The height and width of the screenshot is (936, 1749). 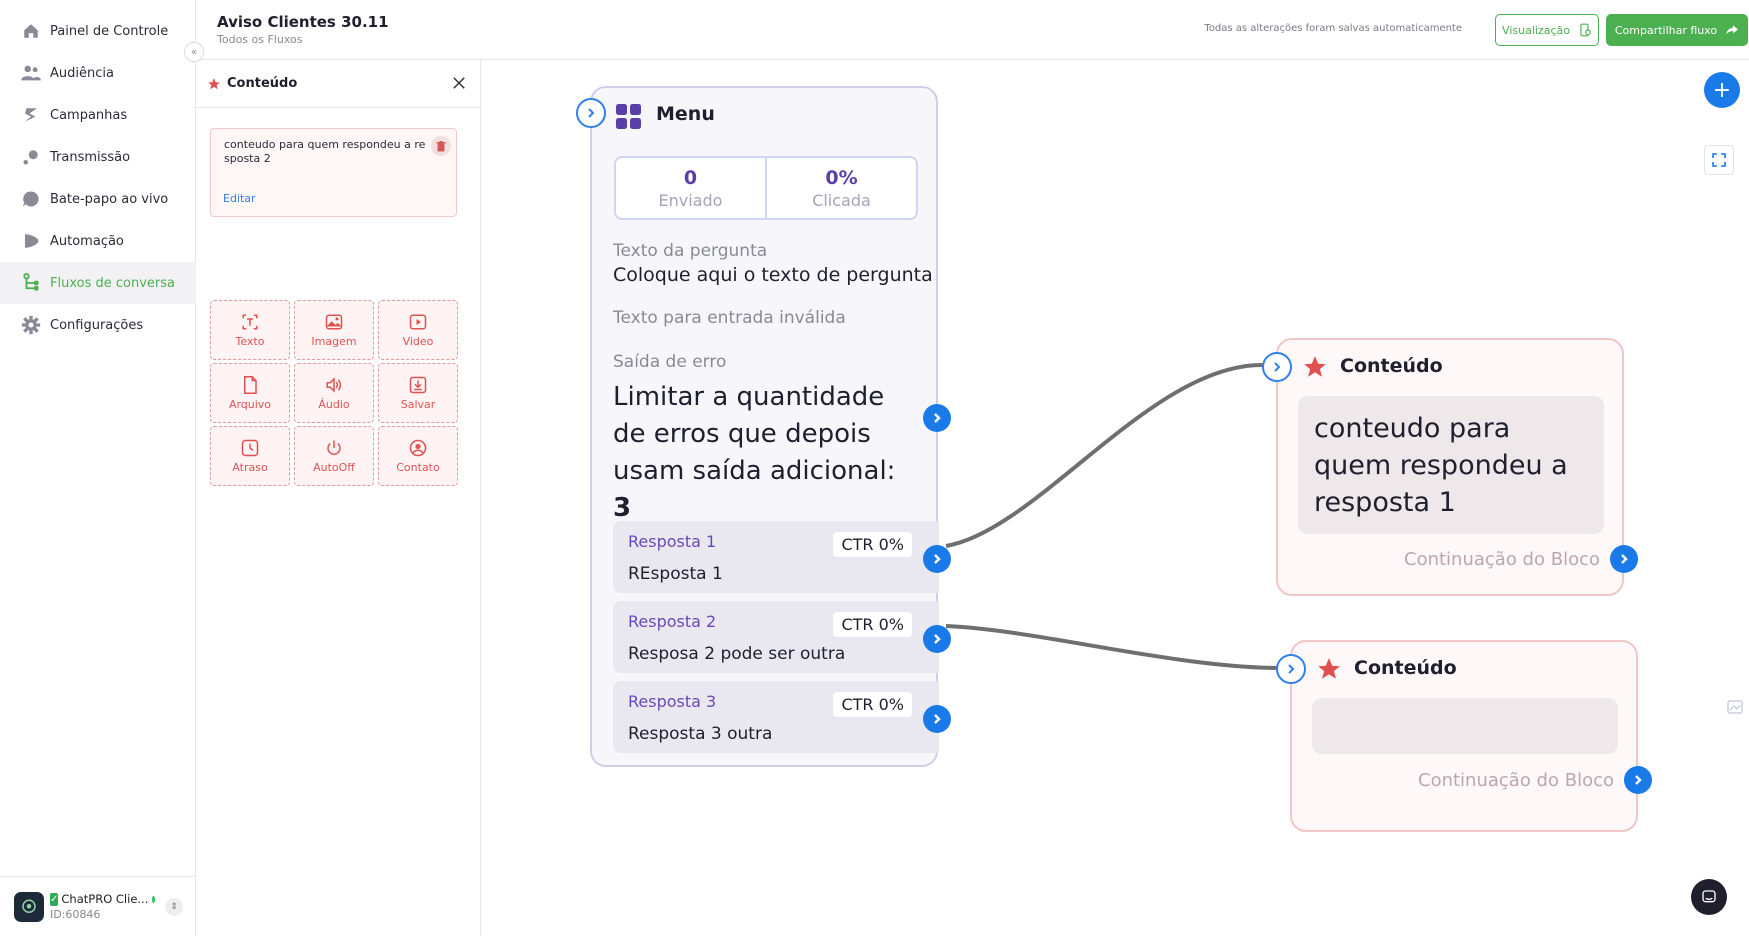 I want to click on content-1-input-port, so click(x=1277, y=367).